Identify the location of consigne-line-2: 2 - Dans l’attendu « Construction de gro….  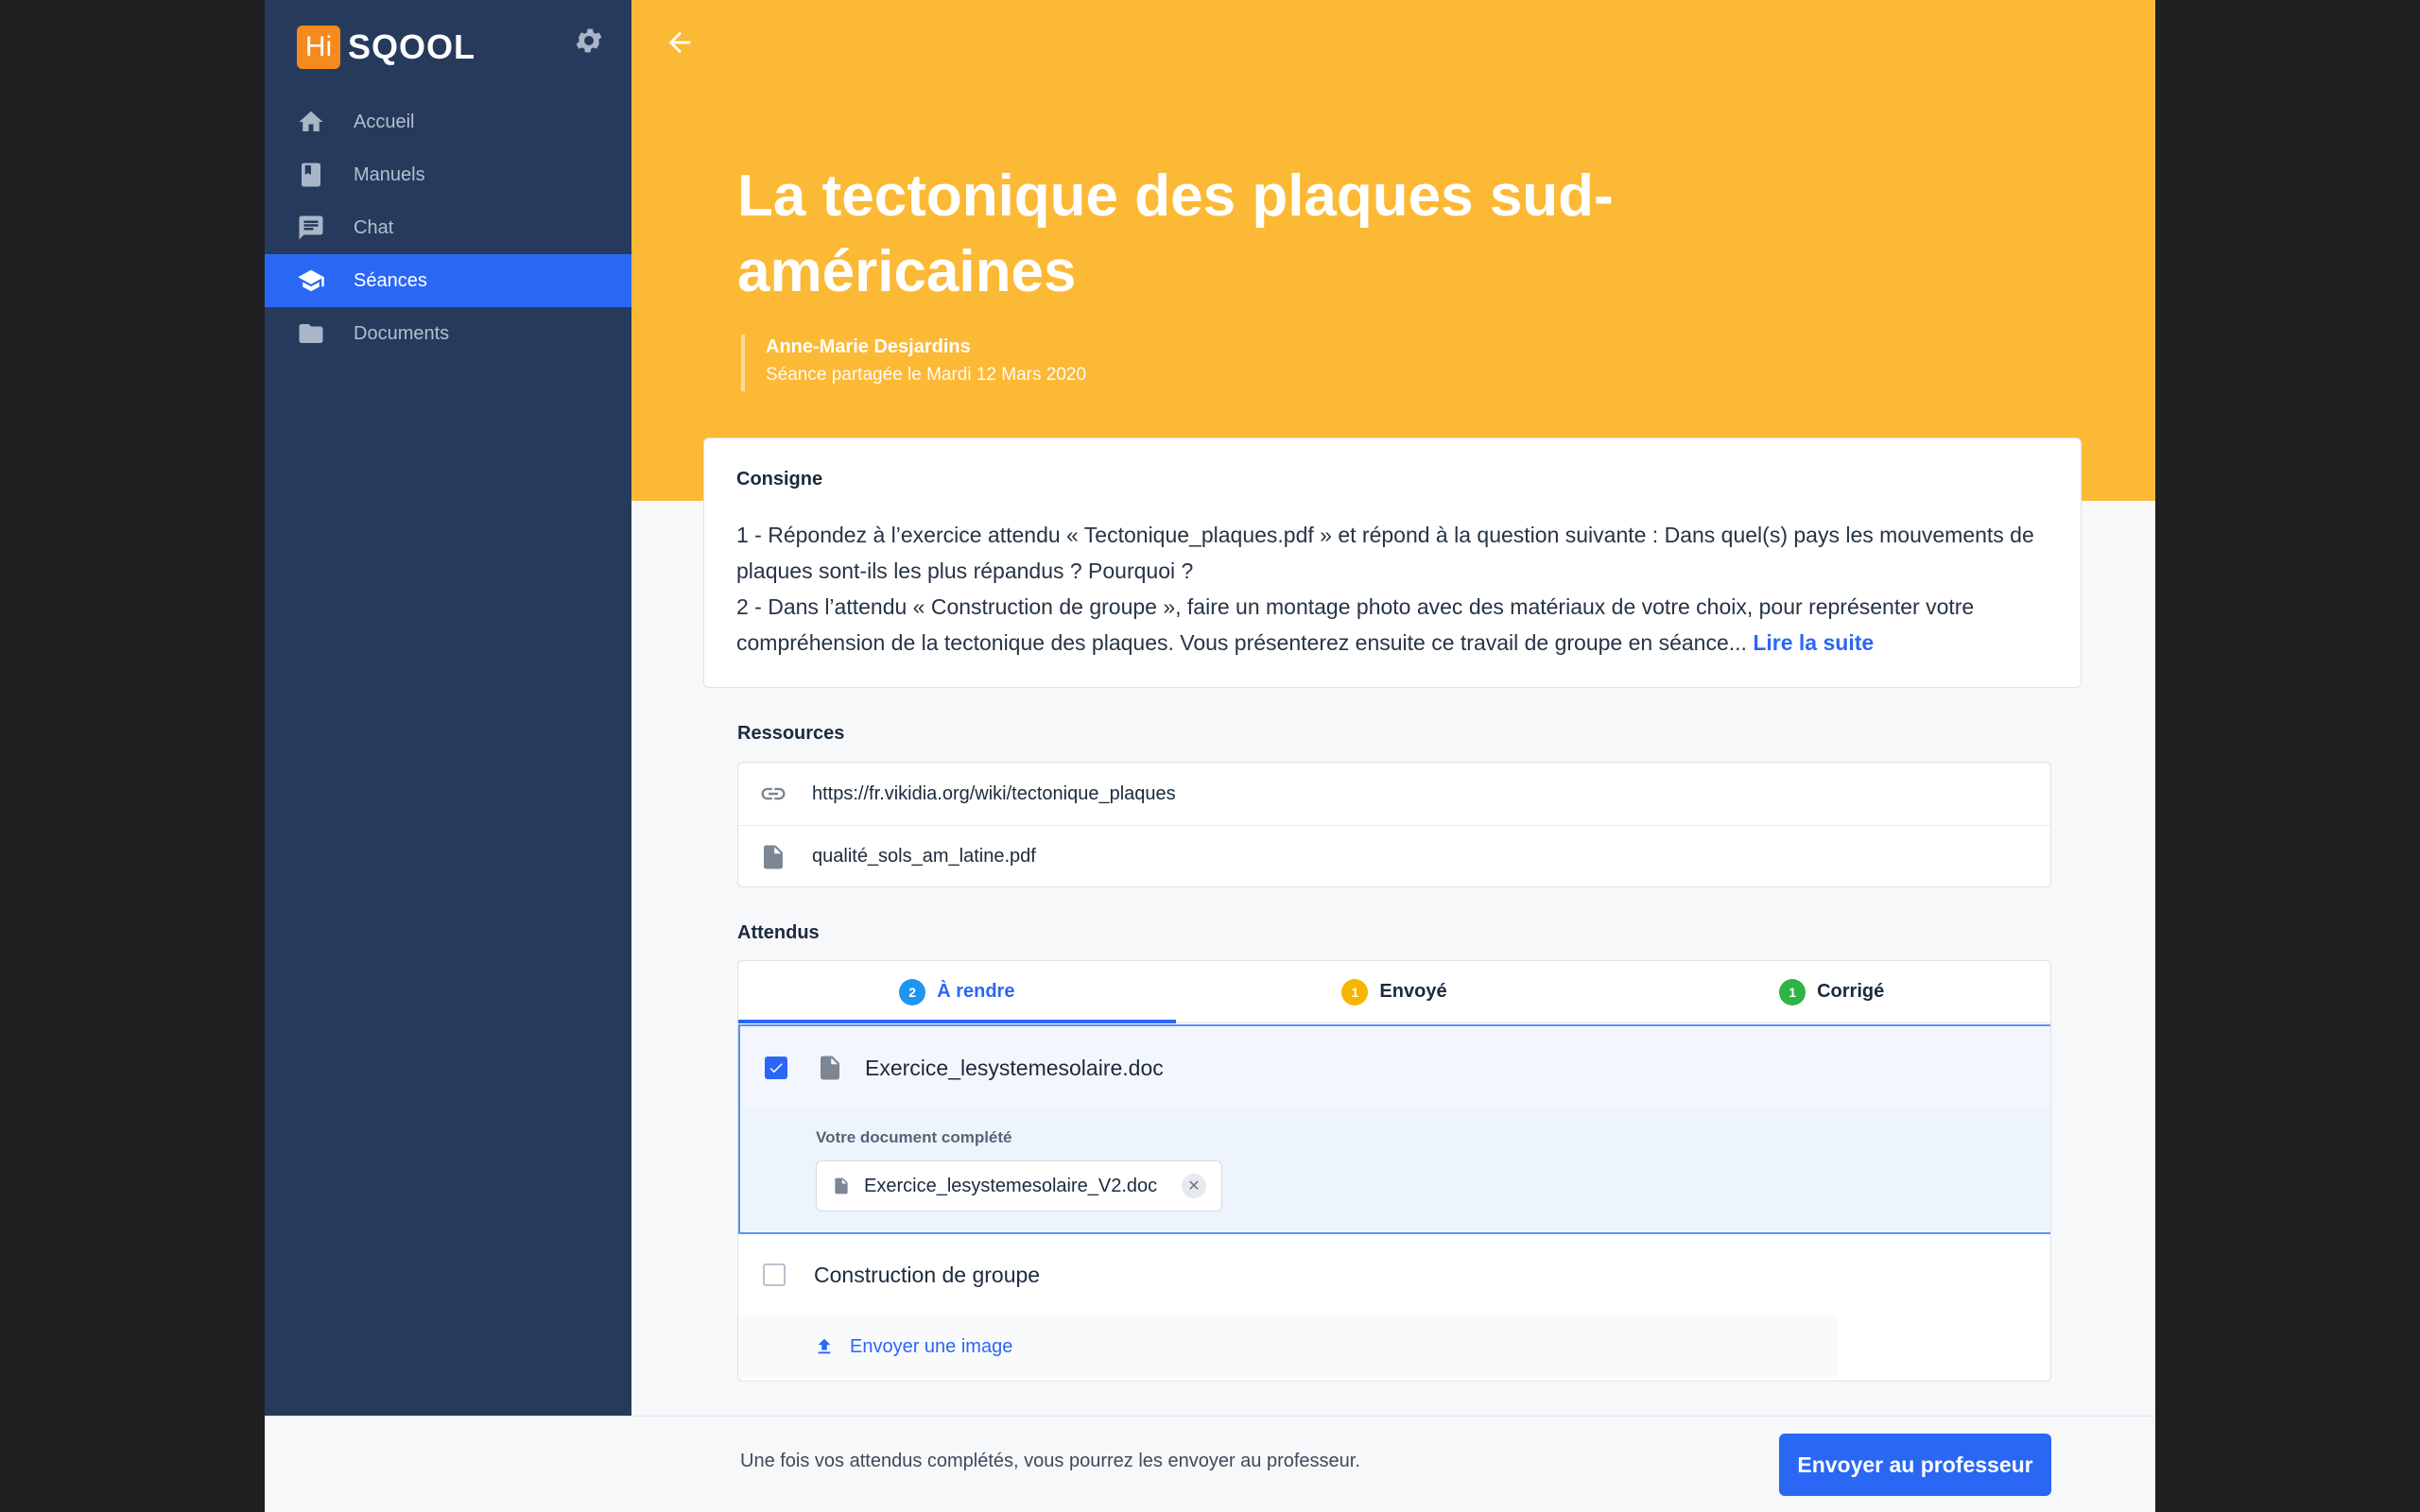
(1392, 625).